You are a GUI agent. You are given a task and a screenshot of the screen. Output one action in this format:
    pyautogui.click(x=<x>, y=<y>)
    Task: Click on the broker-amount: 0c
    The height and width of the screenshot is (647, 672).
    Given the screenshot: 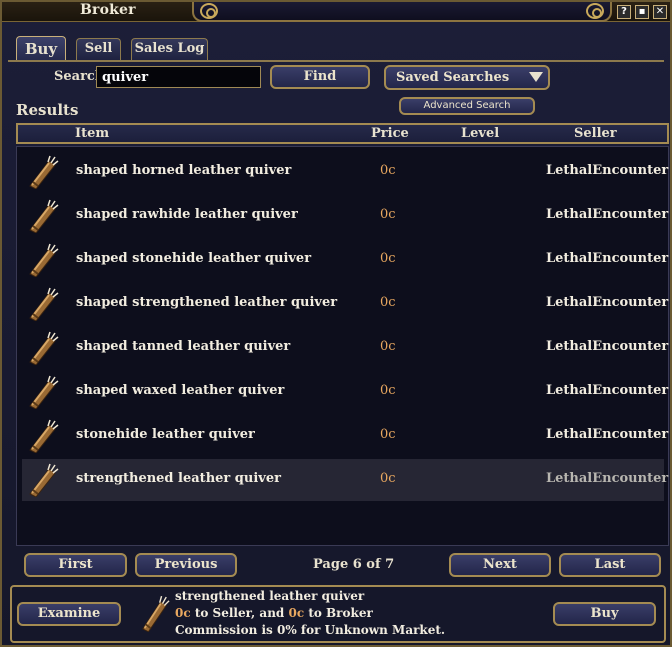 What is the action you would take?
    pyautogui.click(x=296, y=613)
    